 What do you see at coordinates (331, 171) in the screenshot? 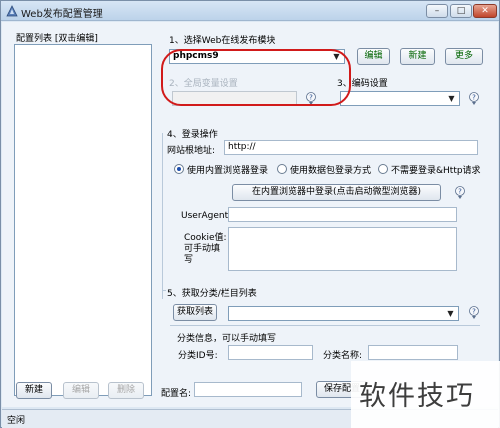
I see `radio-packet-label: 使用数据包登录方式` at bounding box center [331, 171].